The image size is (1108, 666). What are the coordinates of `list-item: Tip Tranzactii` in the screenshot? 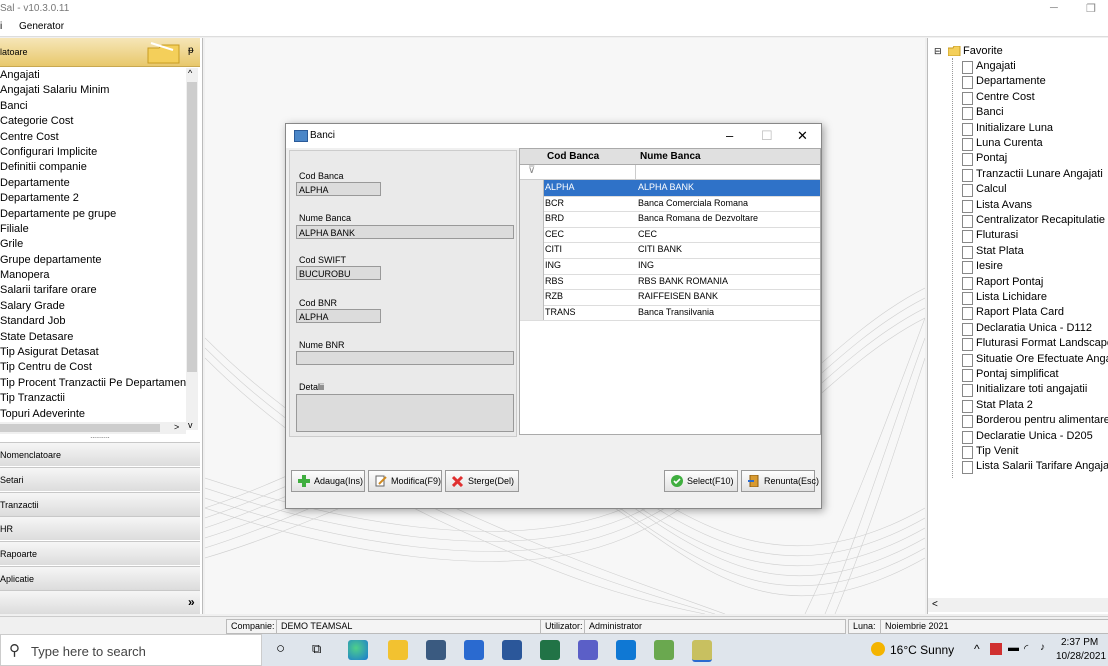 It's located at (93, 398).